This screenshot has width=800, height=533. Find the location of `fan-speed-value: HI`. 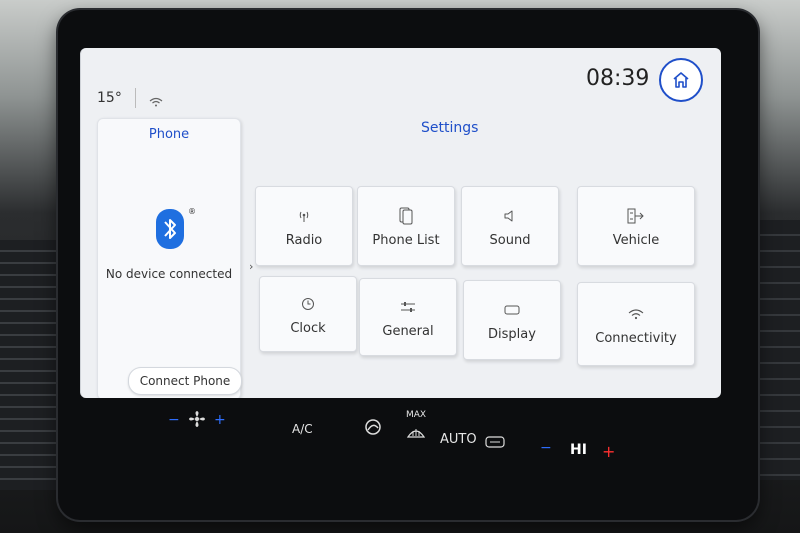

fan-speed-value: HI is located at coordinates (578, 450).